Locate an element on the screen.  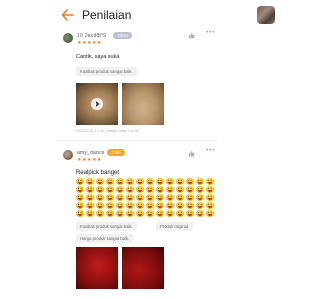
review-text: Realpick banget is located at coordinates (98, 173).